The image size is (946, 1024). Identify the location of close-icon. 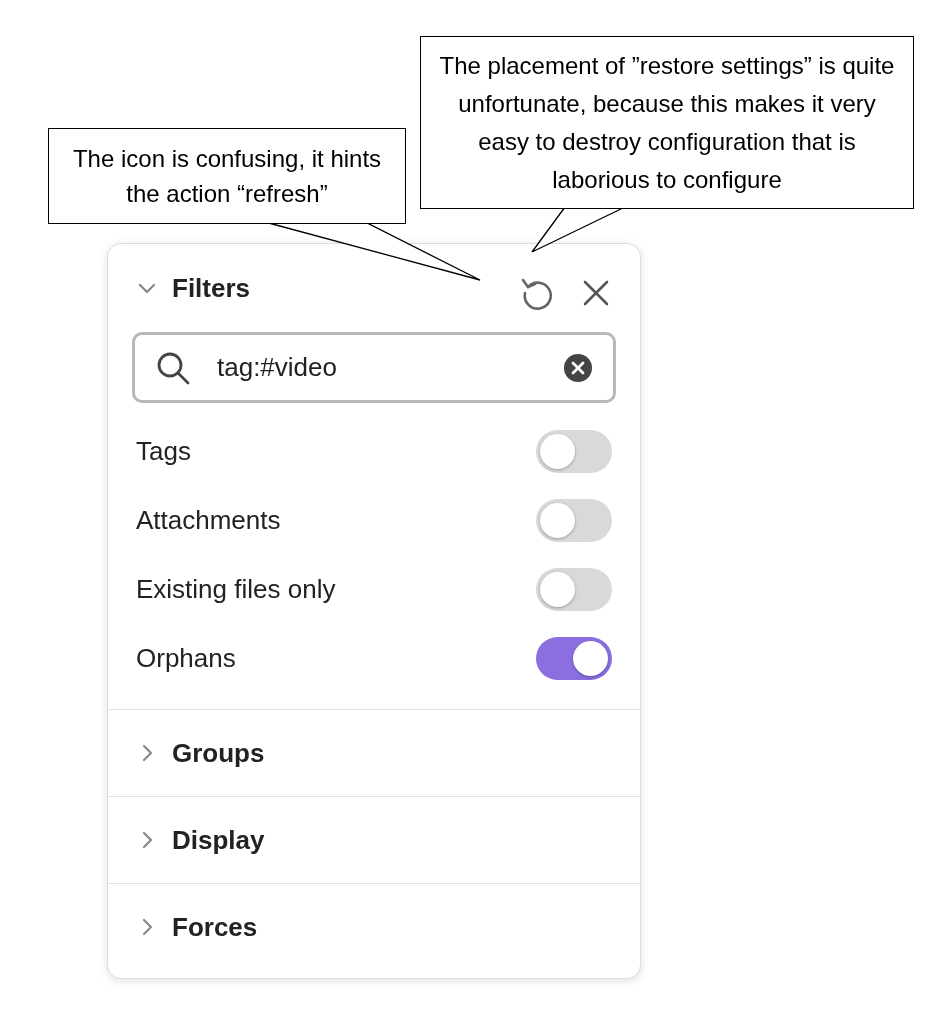
(596, 293).